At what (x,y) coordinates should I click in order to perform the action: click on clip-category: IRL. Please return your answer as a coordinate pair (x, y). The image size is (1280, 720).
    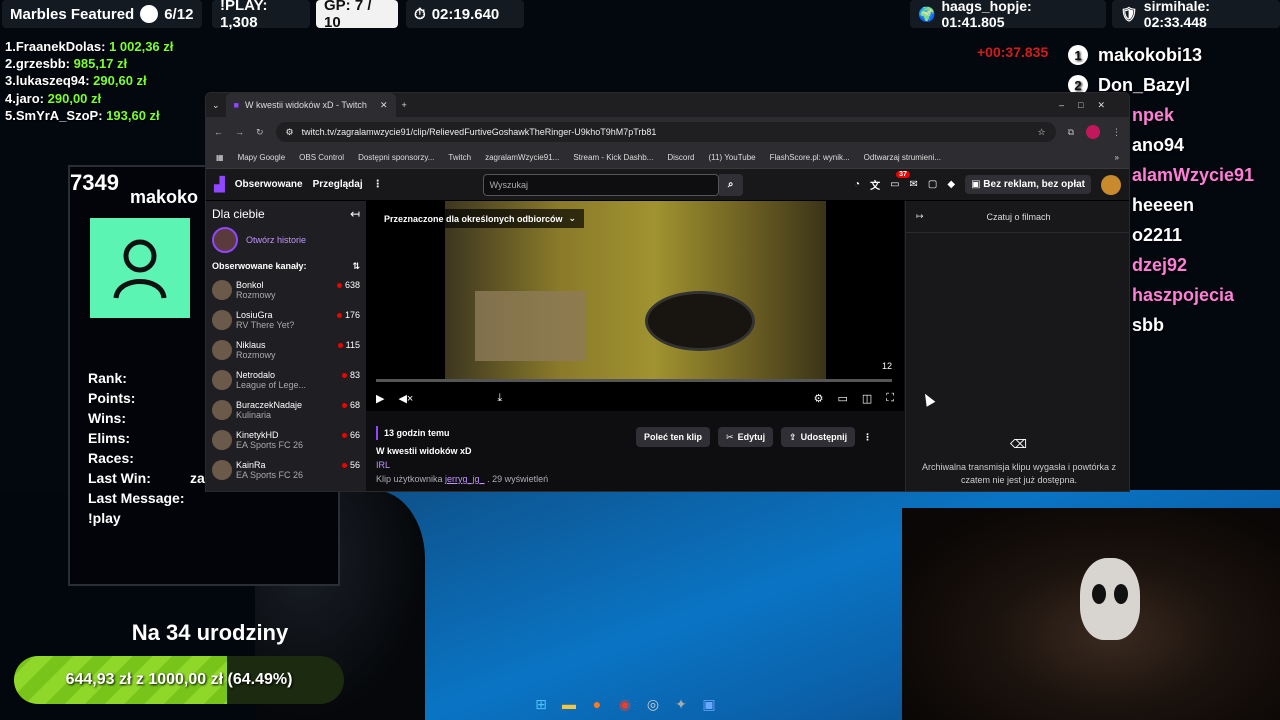
    Looking at the image, I should click on (462, 465).